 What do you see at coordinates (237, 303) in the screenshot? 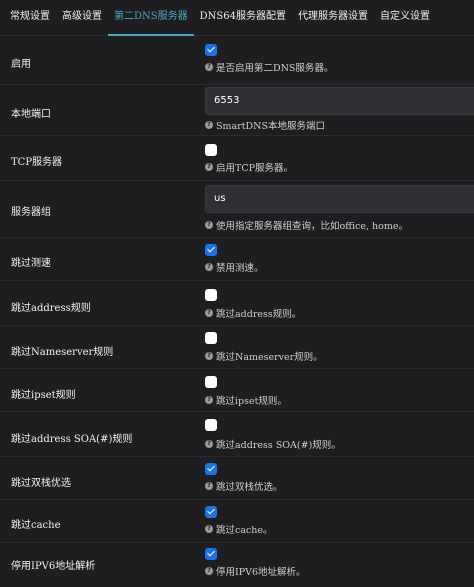
I see `row-skip-address-rule: 跳过address规则 ? 跳过address规则。` at bounding box center [237, 303].